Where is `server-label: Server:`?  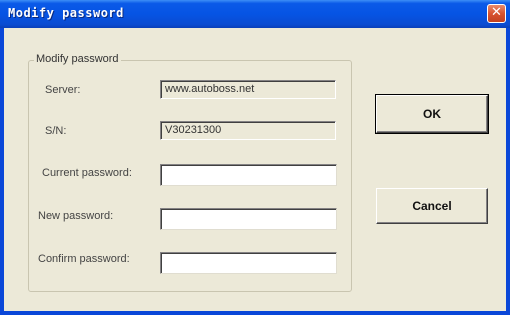 server-label: Server: is located at coordinates (63, 90).